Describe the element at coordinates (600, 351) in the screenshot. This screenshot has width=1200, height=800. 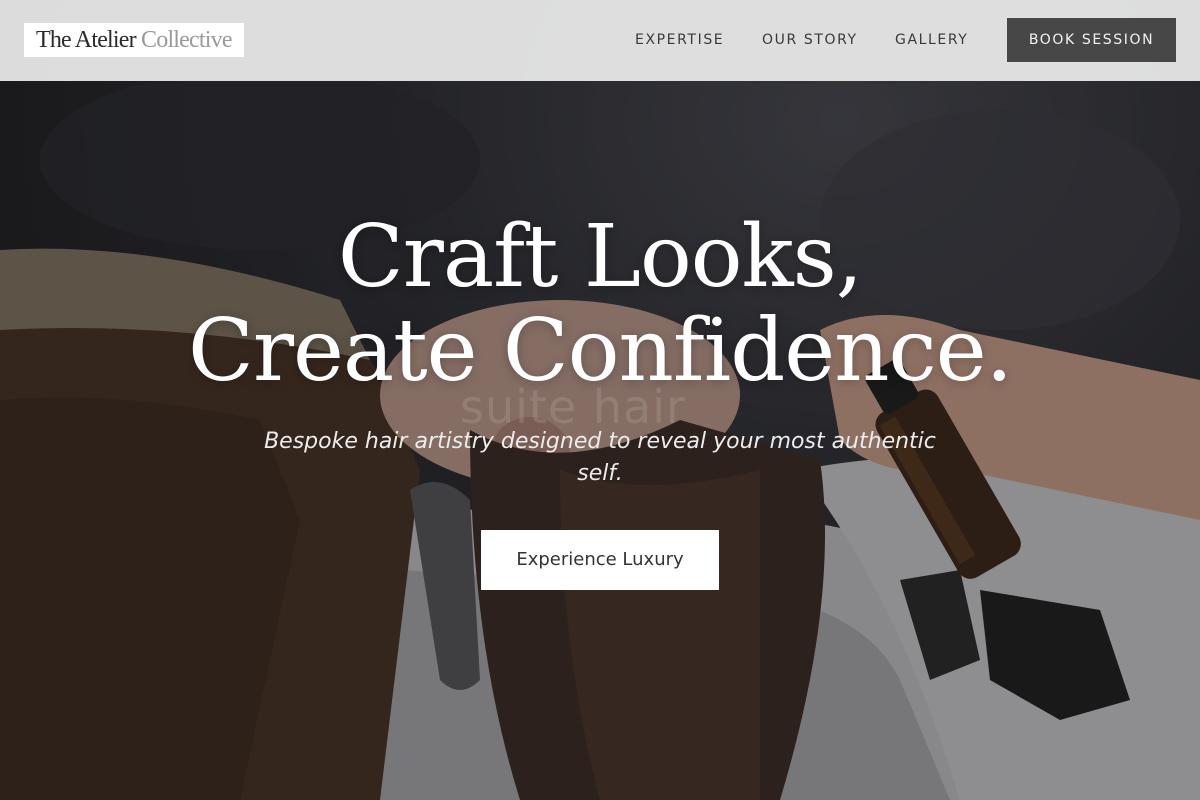
I see `hero-headline-line-2: Create Confidence.` at that location.